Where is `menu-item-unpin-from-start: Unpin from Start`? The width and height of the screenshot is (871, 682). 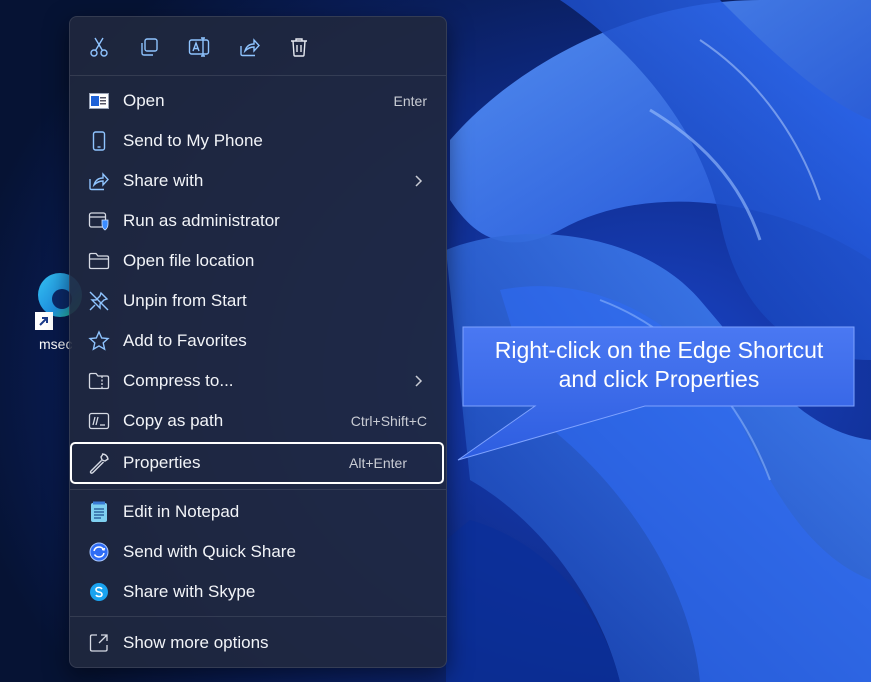
menu-item-unpin-from-start: Unpin from Start is located at coordinates (258, 301).